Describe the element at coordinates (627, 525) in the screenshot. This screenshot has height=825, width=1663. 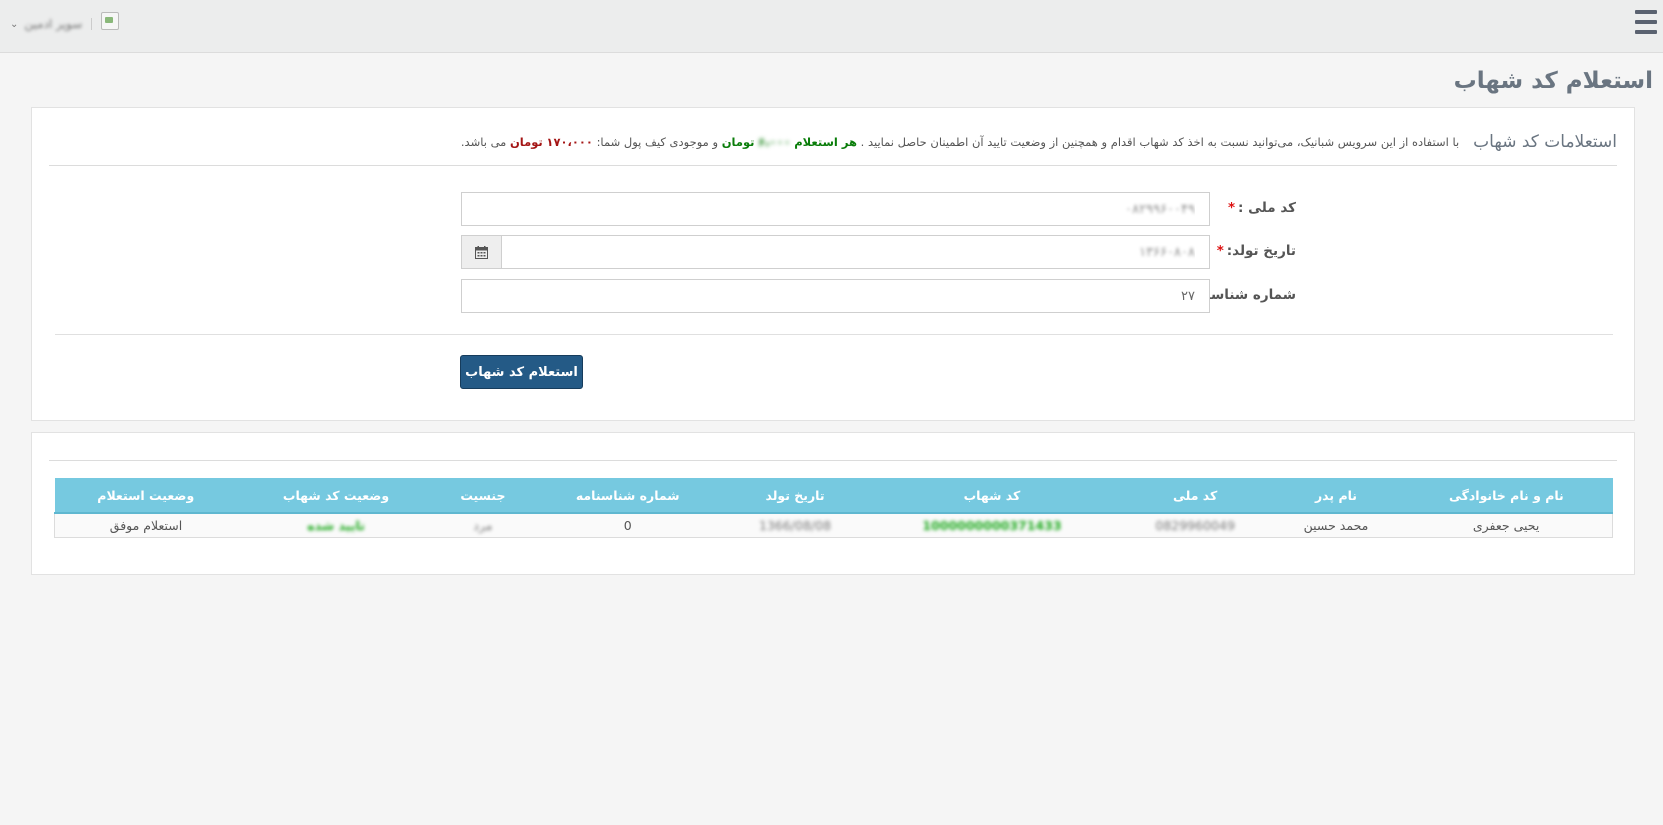
I see `cell-id-number: 0` at that location.